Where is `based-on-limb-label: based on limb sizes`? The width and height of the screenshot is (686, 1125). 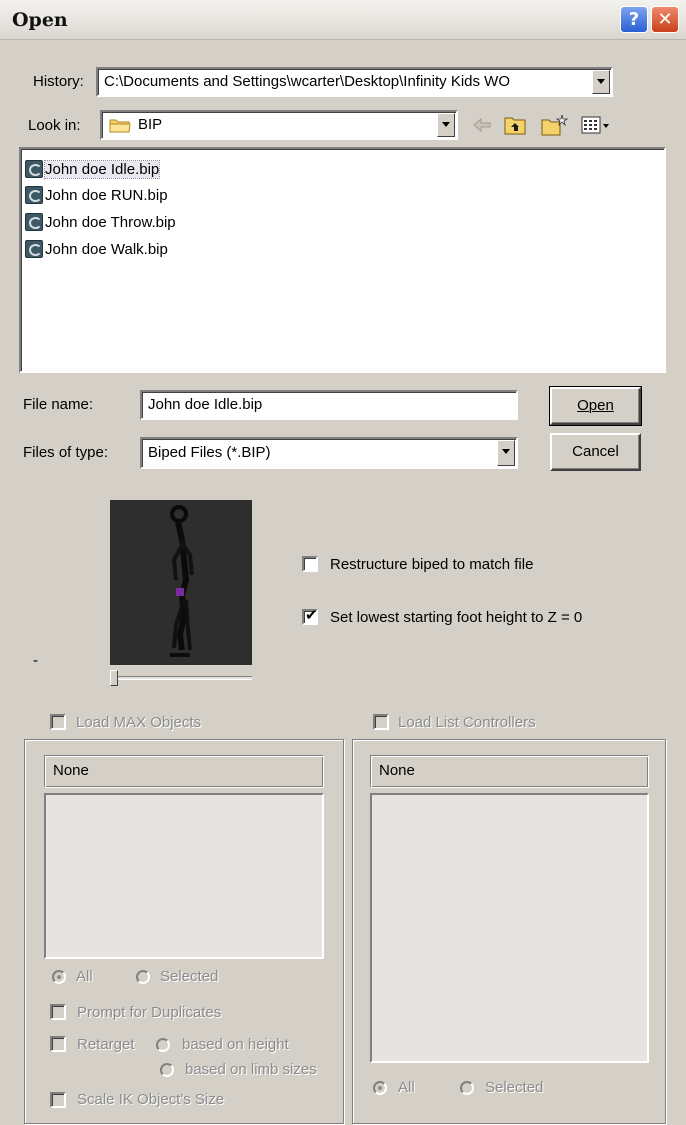
based-on-limb-label: based on limb sizes is located at coordinates (251, 1069).